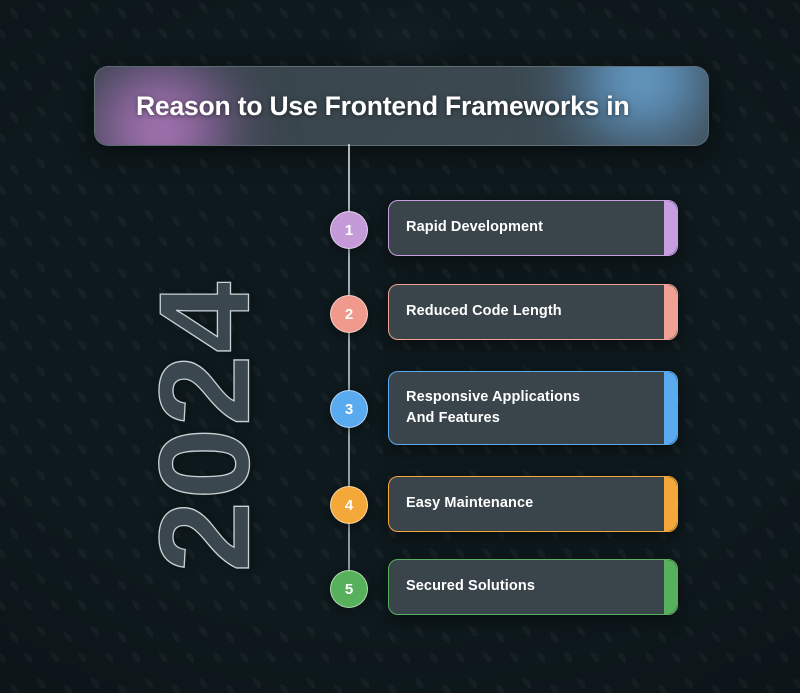  Describe the element at coordinates (470, 503) in the screenshot. I see `timeline-card-label: Easy Maintenance` at that location.